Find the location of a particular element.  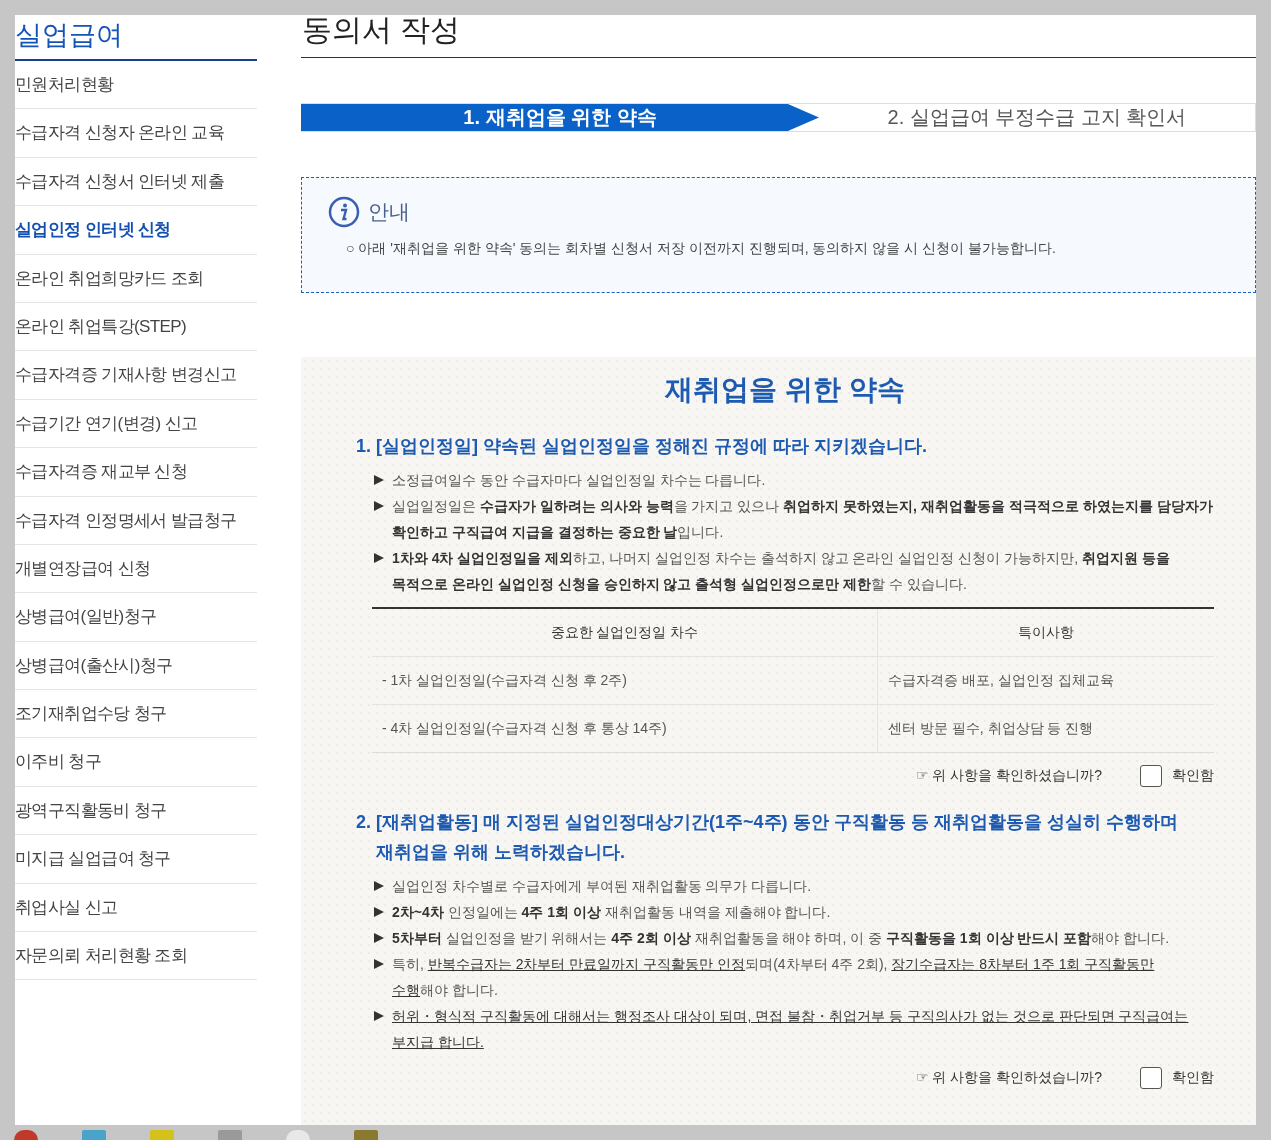

notice-title: 안내 is located at coordinates (389, 212).